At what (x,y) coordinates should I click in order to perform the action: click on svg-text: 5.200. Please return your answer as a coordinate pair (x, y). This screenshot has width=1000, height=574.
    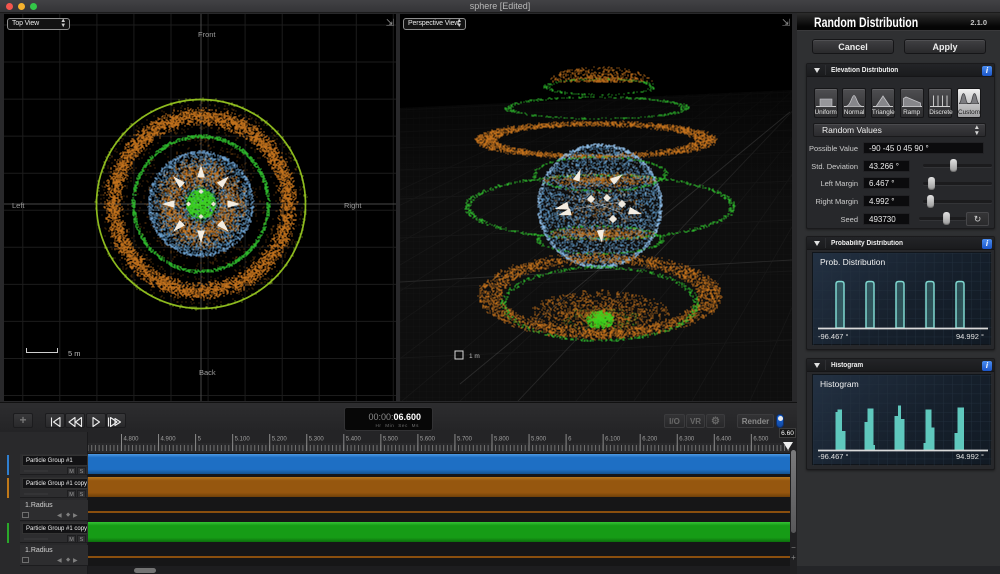
    Looking at the image, I should click on (280, 440).